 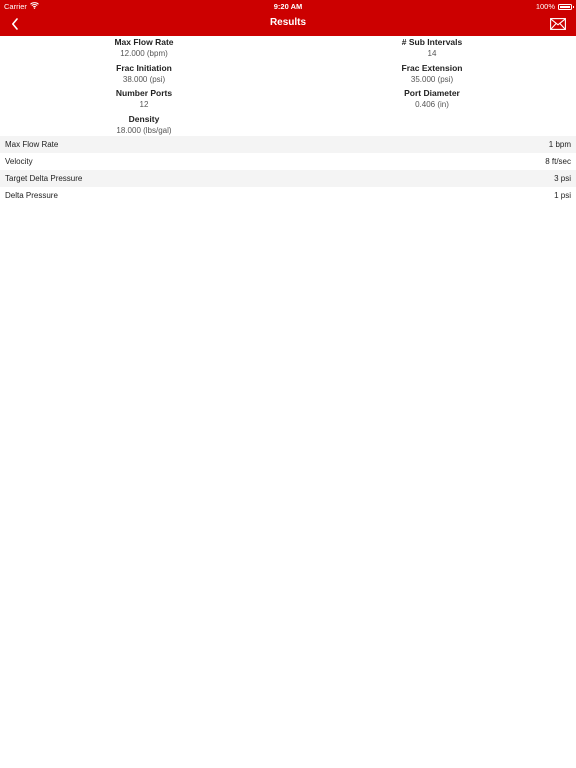 I want to click on result-row: Delta Pressure 1 psi, so click(x=288, y=195).